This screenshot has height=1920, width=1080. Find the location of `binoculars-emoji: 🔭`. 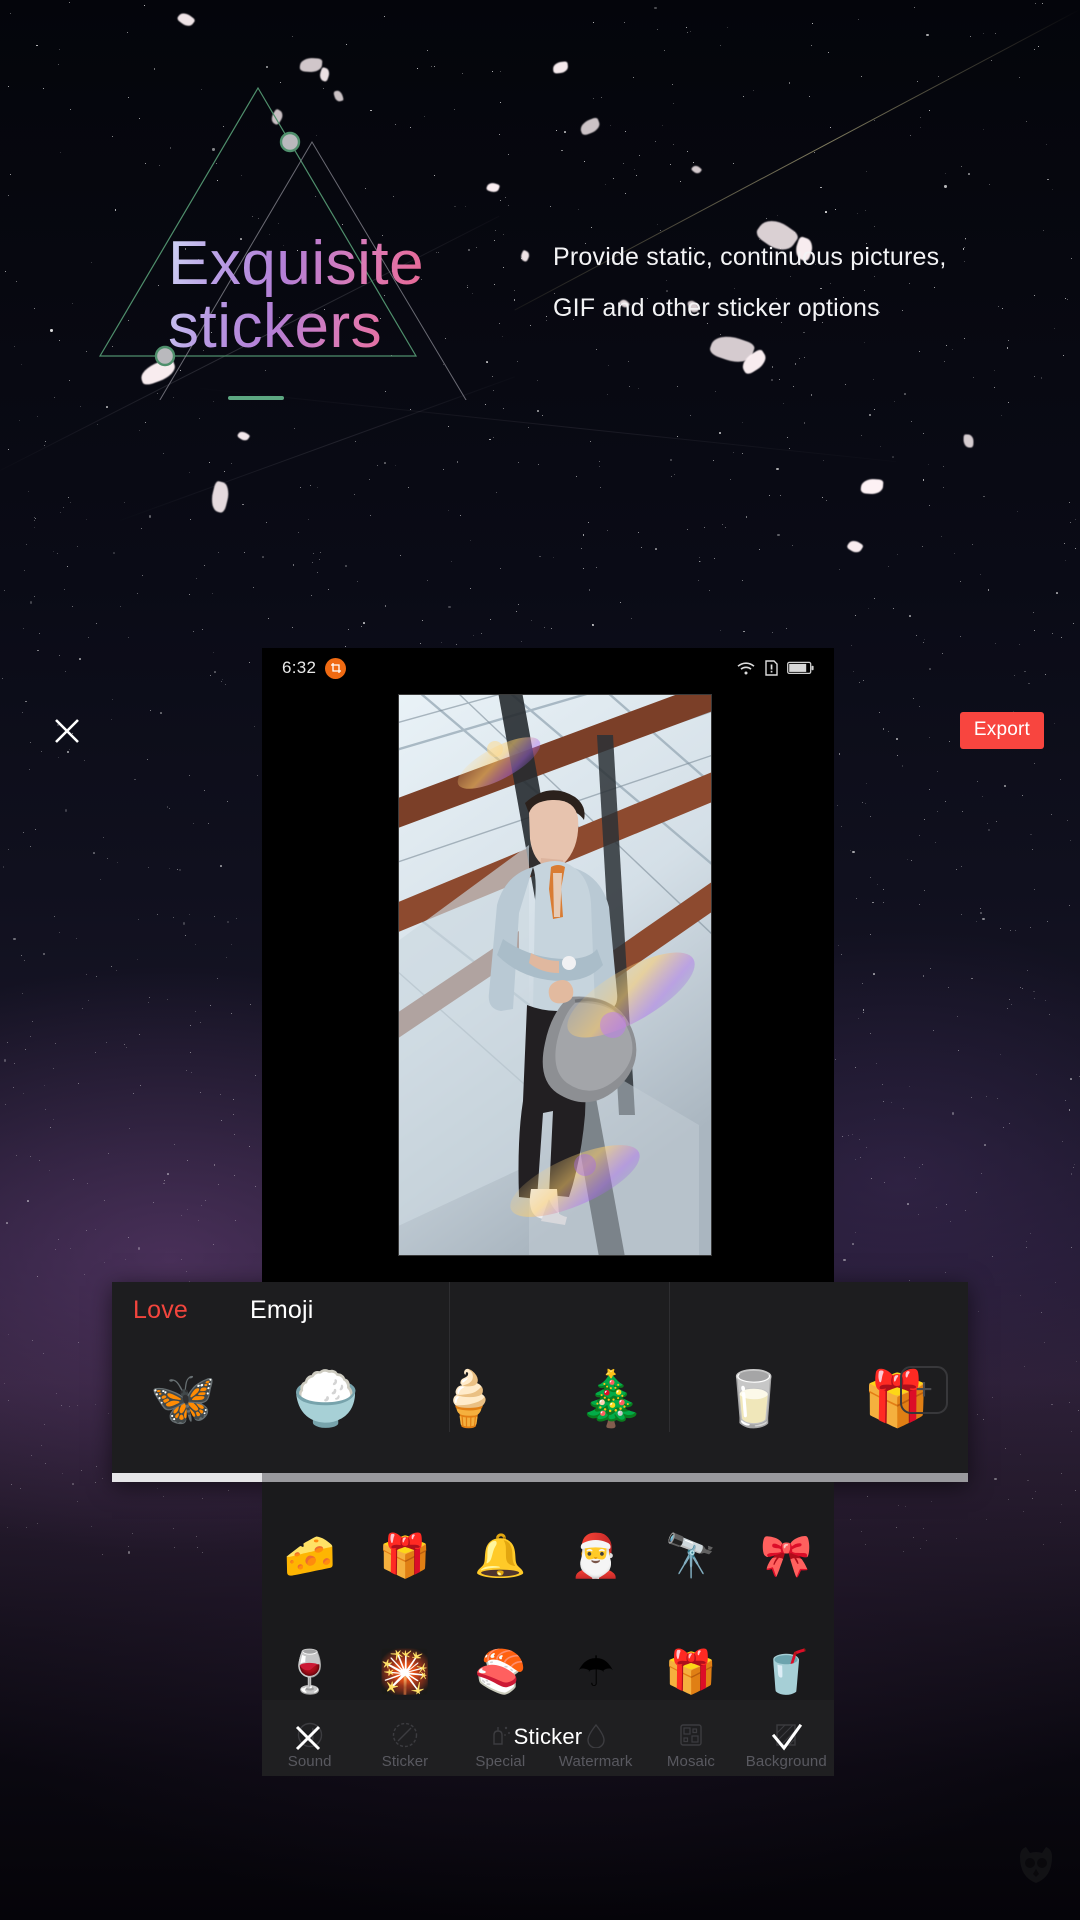

binoculars-emoji: 🔭 is located at coordinates (690, 1556).